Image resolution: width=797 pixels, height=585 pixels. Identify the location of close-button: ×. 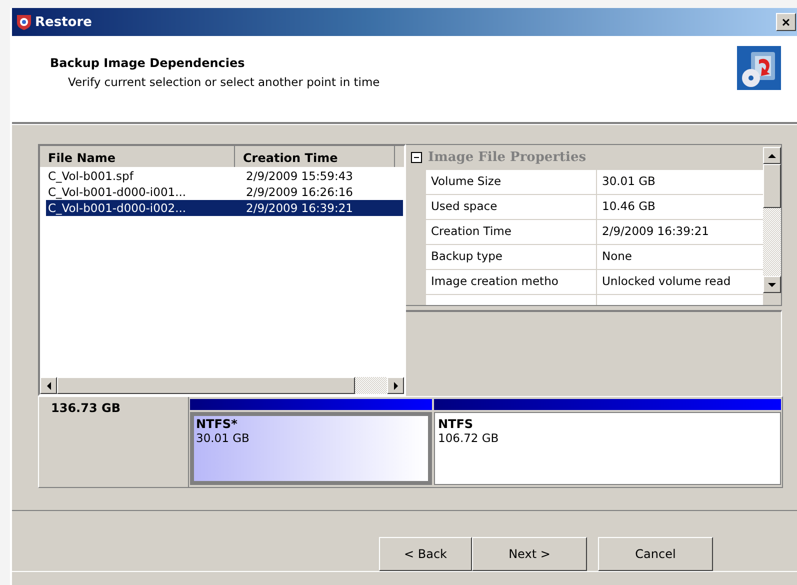
(786, 22).